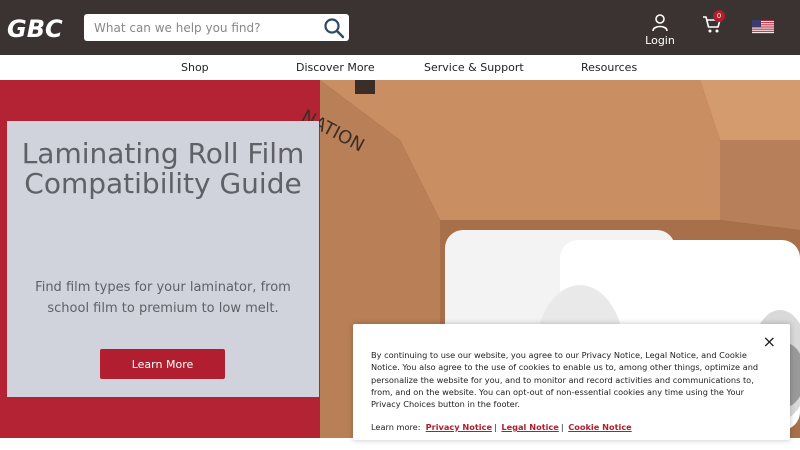  Describe the element at coordinates (529, 427) in the screenshot. I see `legal-notice-link: Legal Notice` at that location.